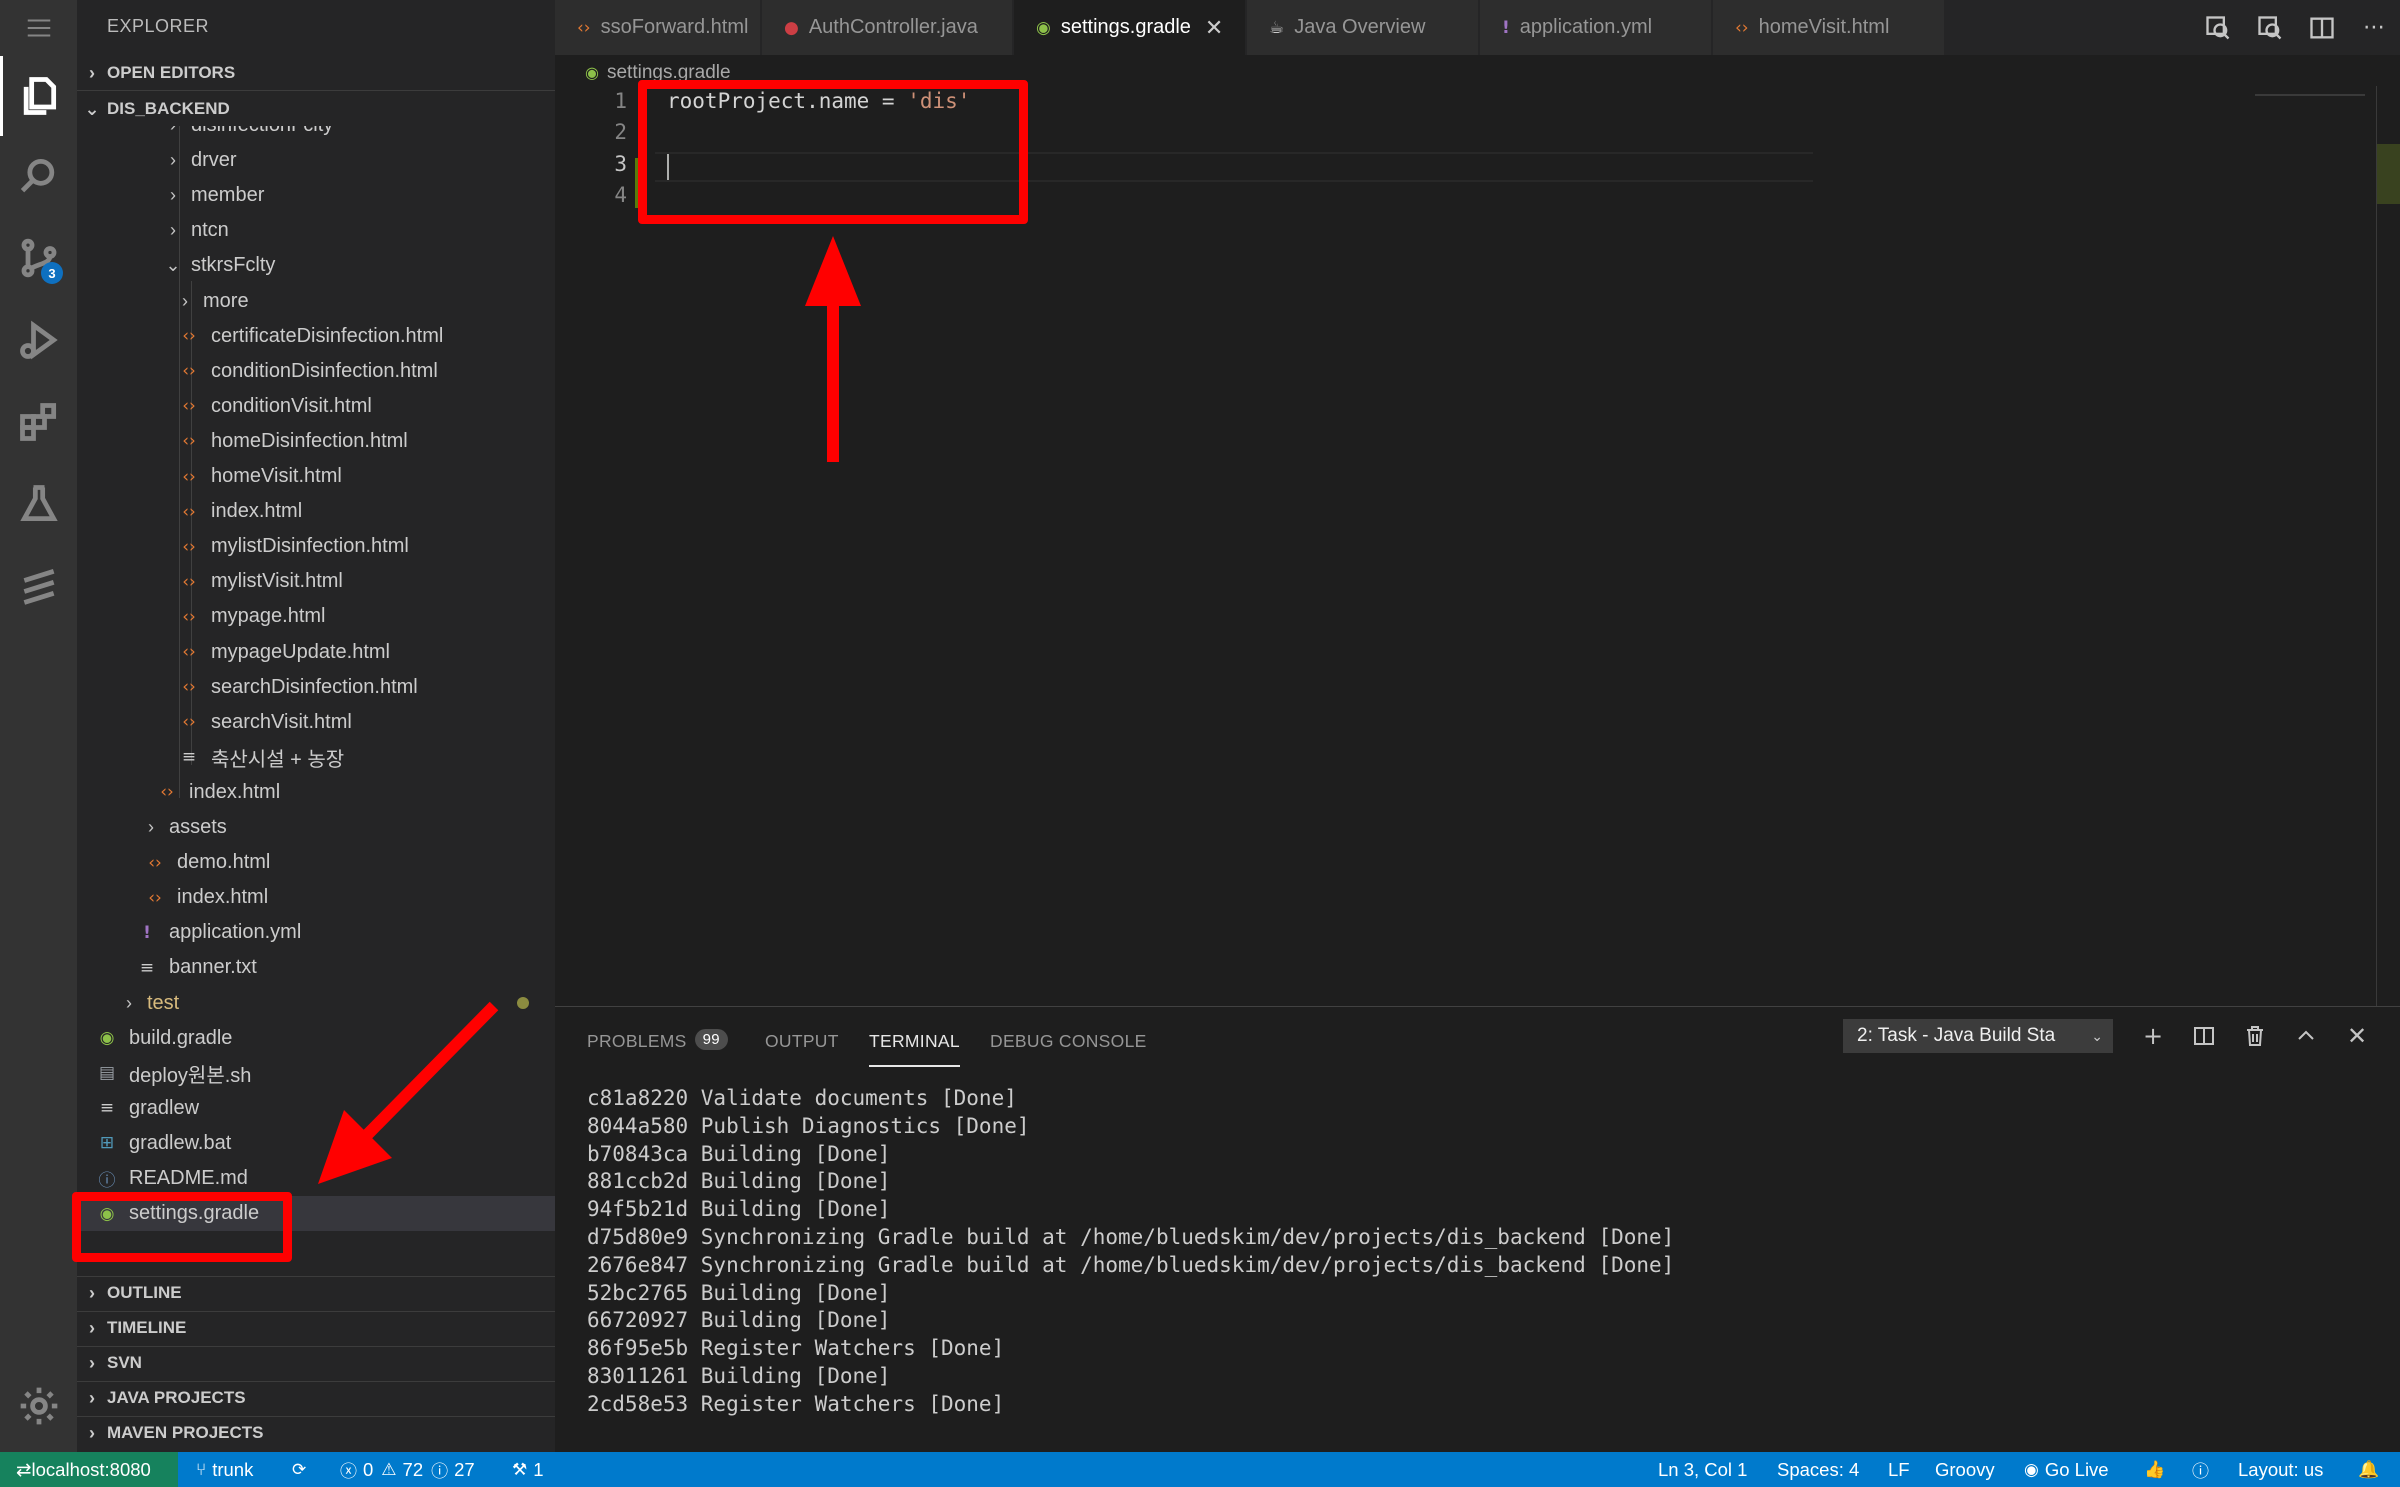 This screenshot has height=1487, width=2400. What do you see at coordinates (2371, 1469) in the screenshot?
I see `notifications-bell-icon: 🔔` at bounding box center [2371, 1469].